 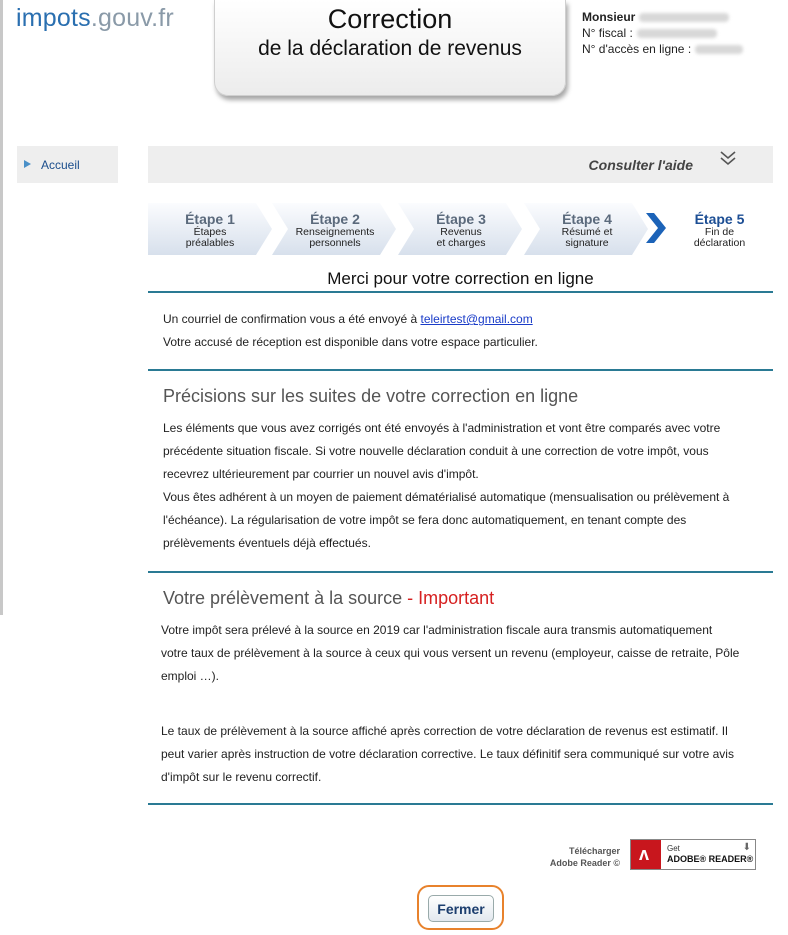 What do you see at coordinates (460, 278) in the screenshot?
I see `confirmation-title: Merci pour votre correction en ligne` at bounding box center [460, 278].